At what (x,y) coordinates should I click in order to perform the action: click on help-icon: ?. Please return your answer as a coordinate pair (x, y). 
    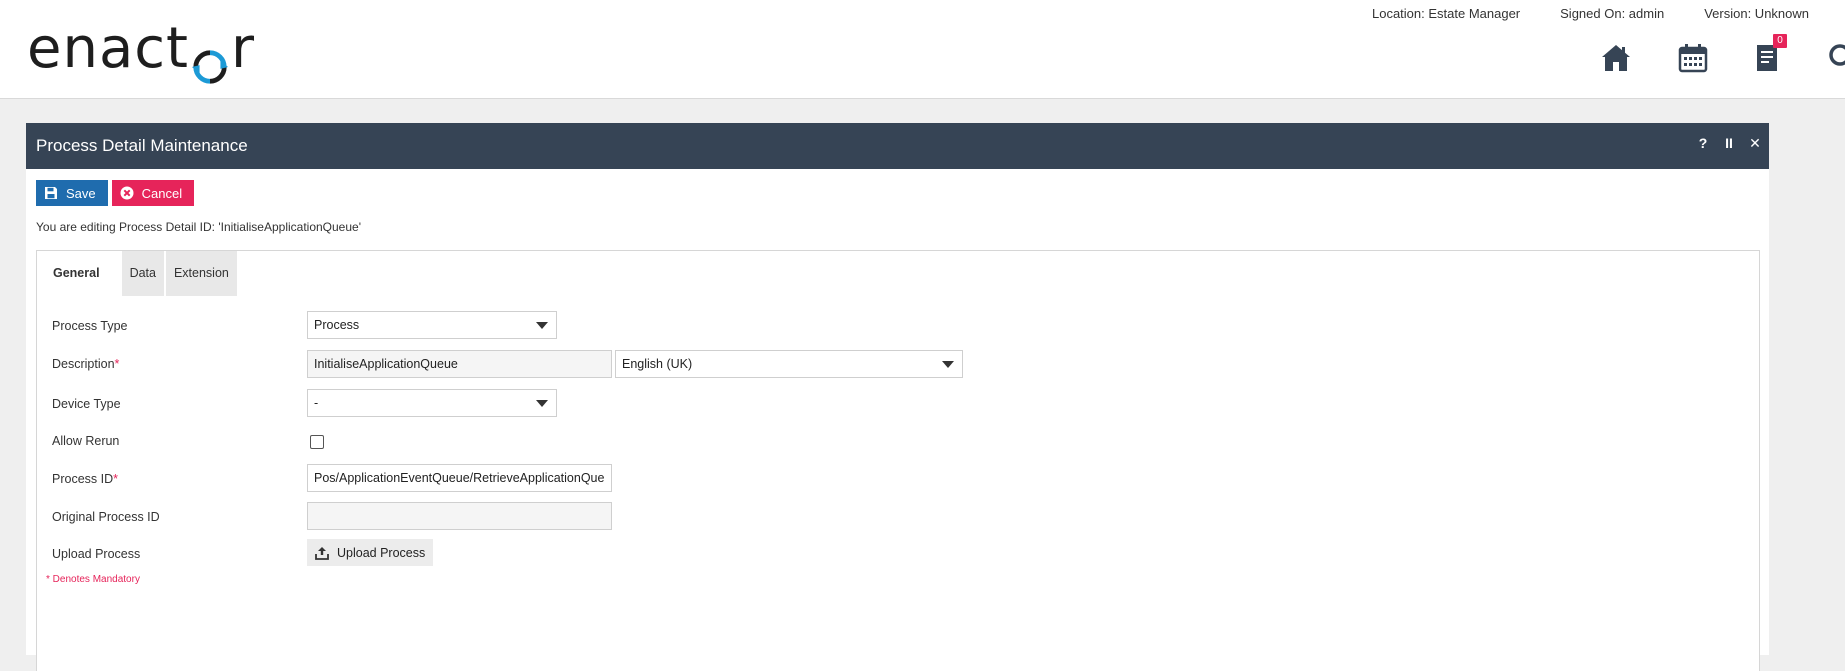
    Looking at the image, I should click on (1703, 143).